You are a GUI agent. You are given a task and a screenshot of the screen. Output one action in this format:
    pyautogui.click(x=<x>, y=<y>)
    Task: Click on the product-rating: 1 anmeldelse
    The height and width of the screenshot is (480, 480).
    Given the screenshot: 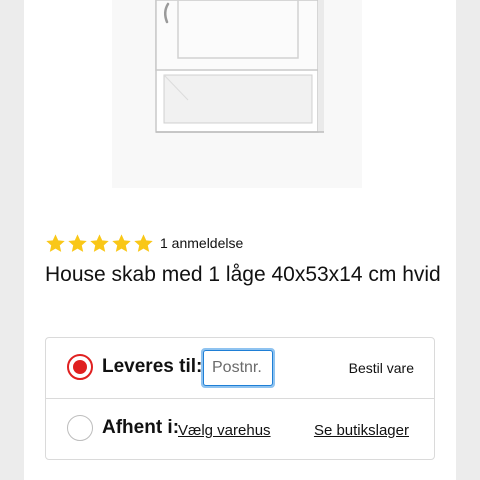 What is the action you would take?
    pyautogui.click(x=144, y=243)
    